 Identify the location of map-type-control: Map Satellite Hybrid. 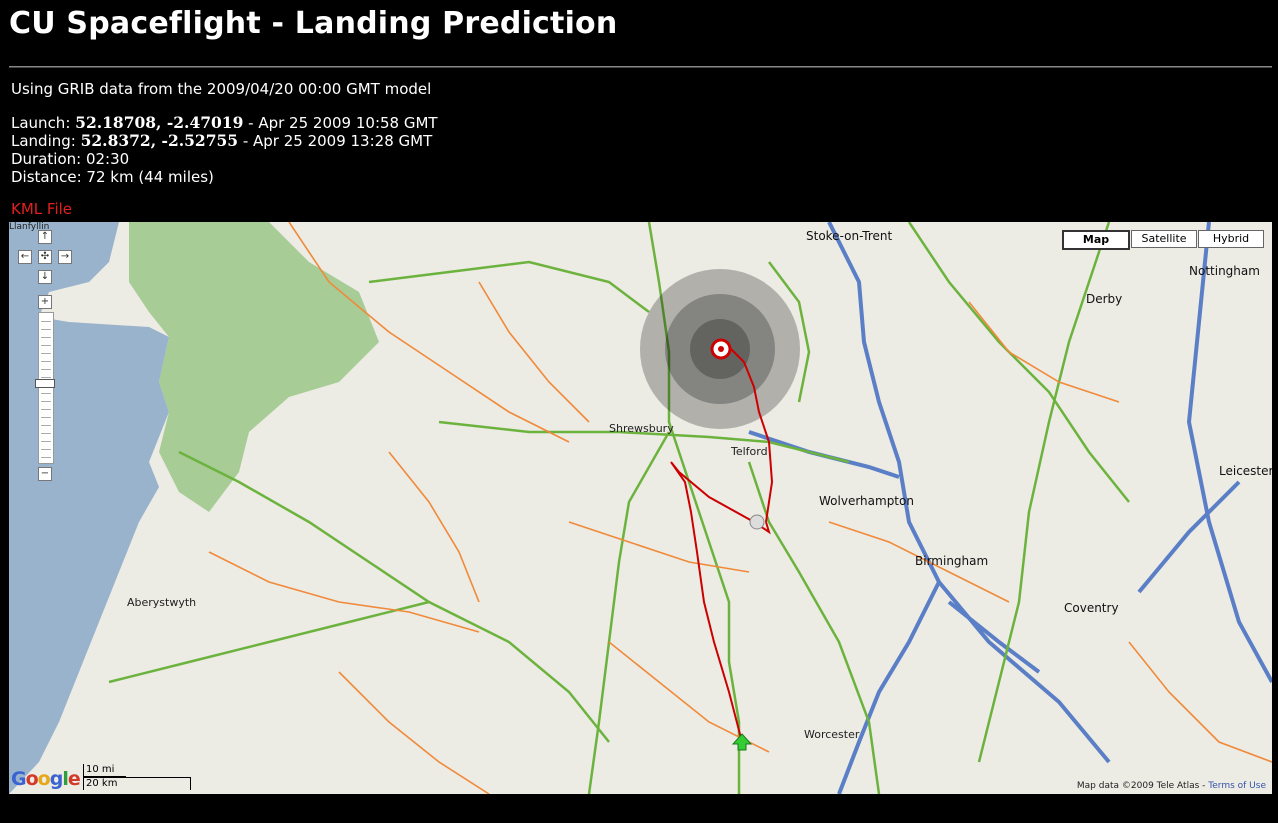
(1162, 240).